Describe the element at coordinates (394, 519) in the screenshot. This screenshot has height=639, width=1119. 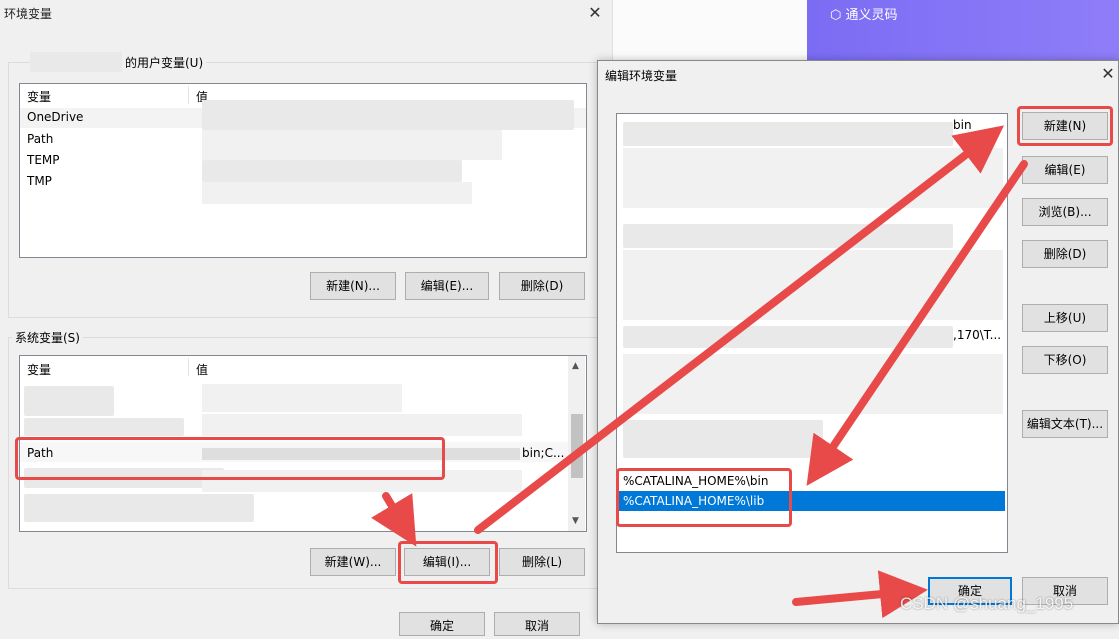
I see `arrow-to-edit-button` at that location.